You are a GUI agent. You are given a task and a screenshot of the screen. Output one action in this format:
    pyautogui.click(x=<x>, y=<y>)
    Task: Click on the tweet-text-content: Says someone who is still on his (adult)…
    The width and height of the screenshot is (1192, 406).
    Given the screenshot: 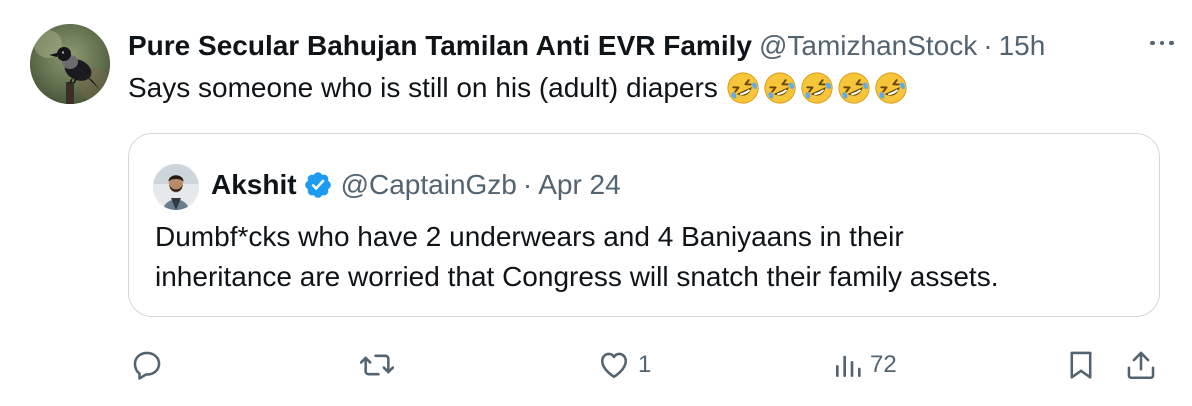 What is the action you would take?
    pyautogui.click(x=423, y=87)
    